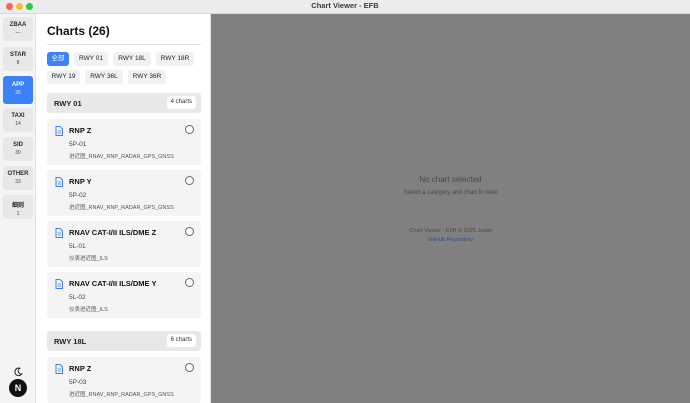  I want to click on rail-item-label: SID, so click(17, 145).